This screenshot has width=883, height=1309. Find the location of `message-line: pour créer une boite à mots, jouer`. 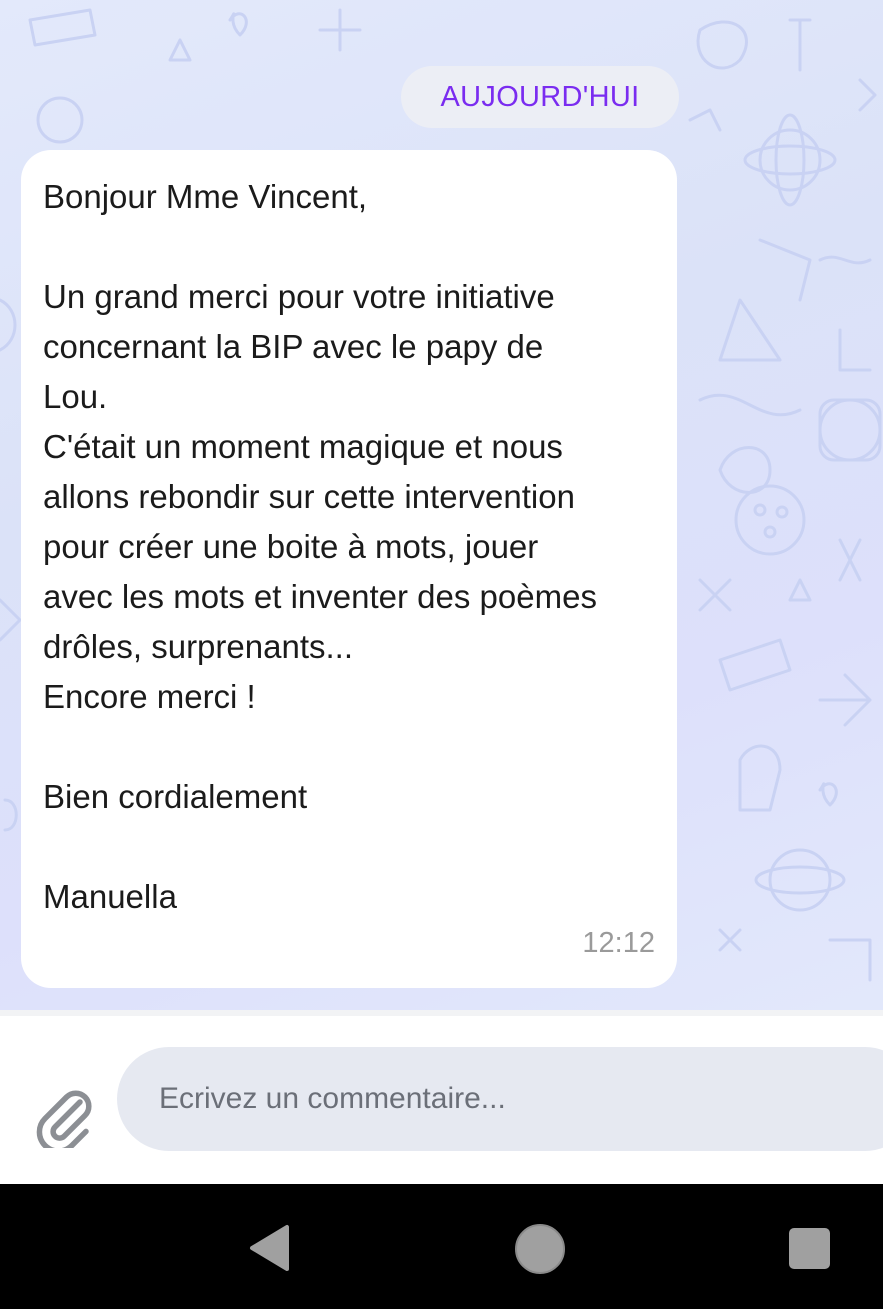

message-line: pour créer une boite à mots, jouer is located at coordinates (291, 546).